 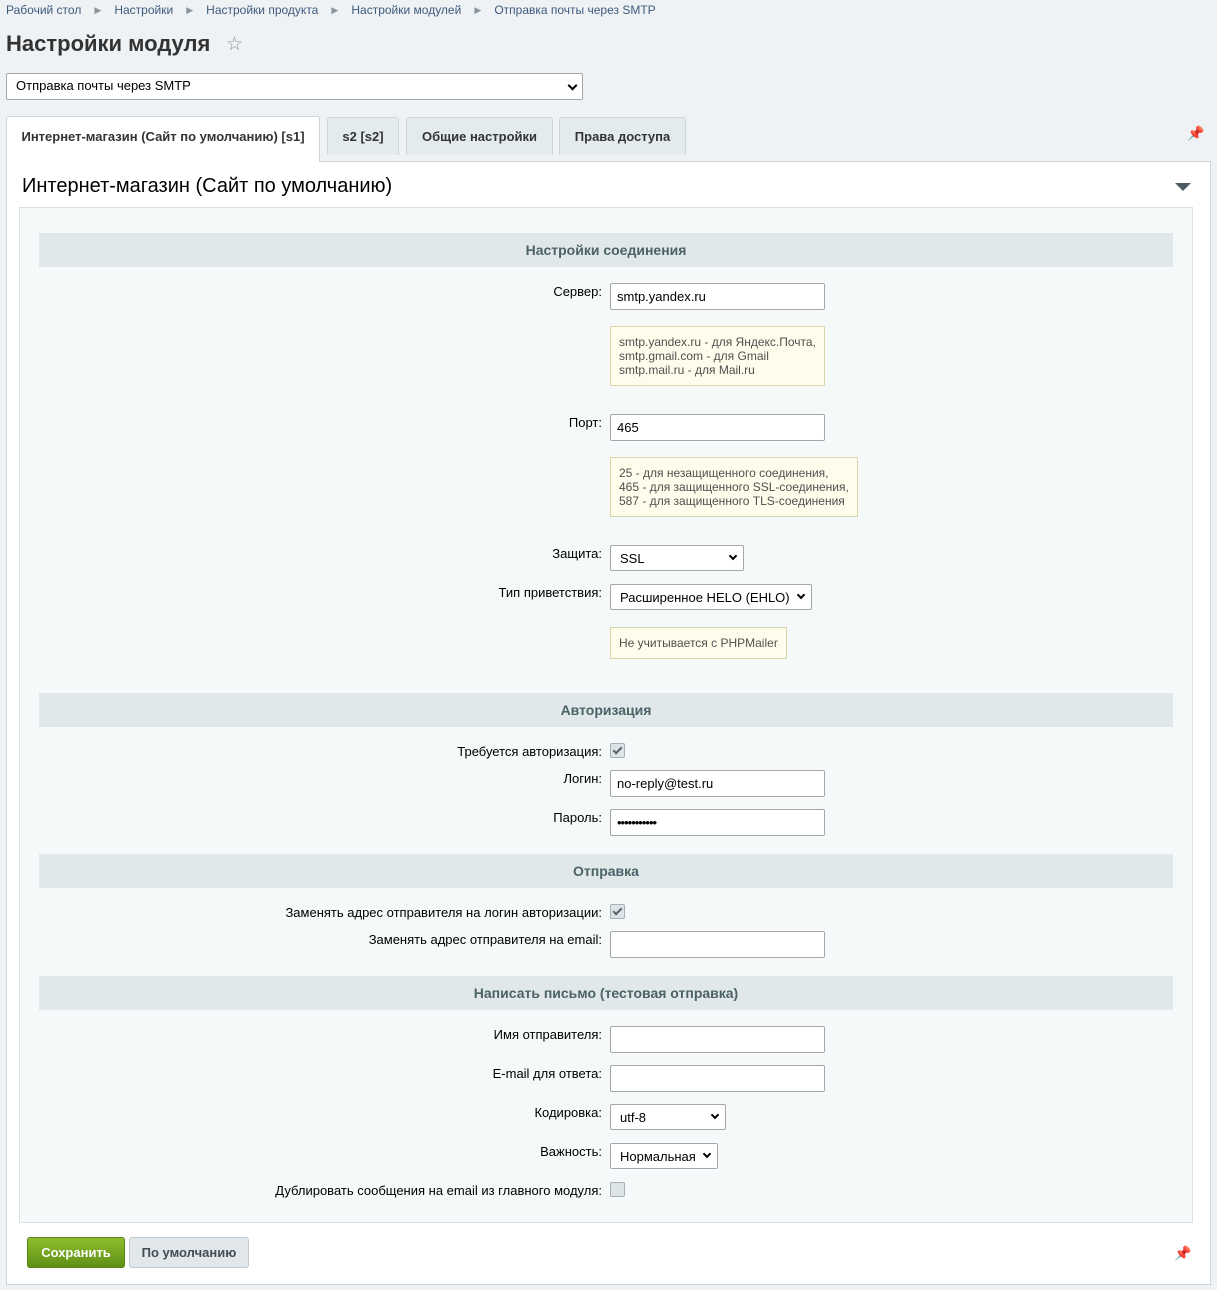 I want to click on collapse-triangle-icon, so click(x=1183, y=187).